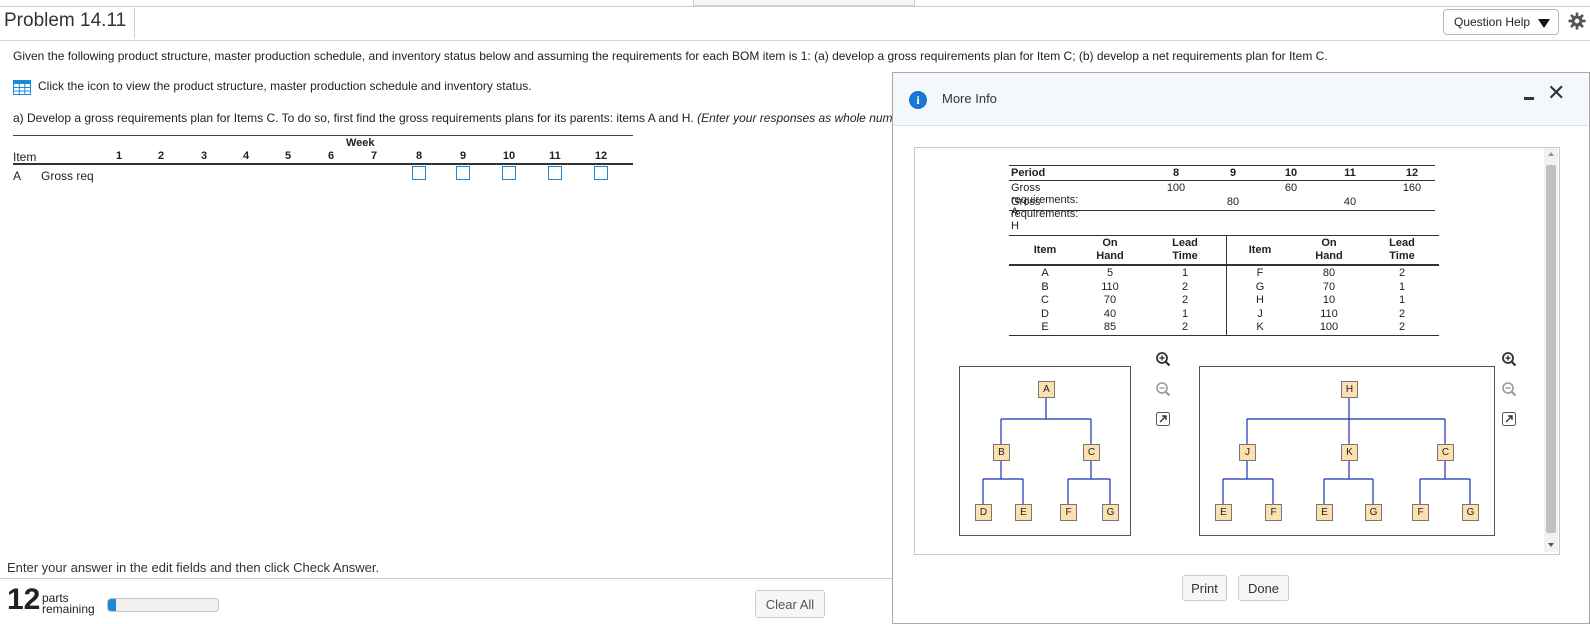  What do you see at coordinates (1260, 327) in the screenshot?
I see `inv-right-item: K` at bounding box center [1260, 327].